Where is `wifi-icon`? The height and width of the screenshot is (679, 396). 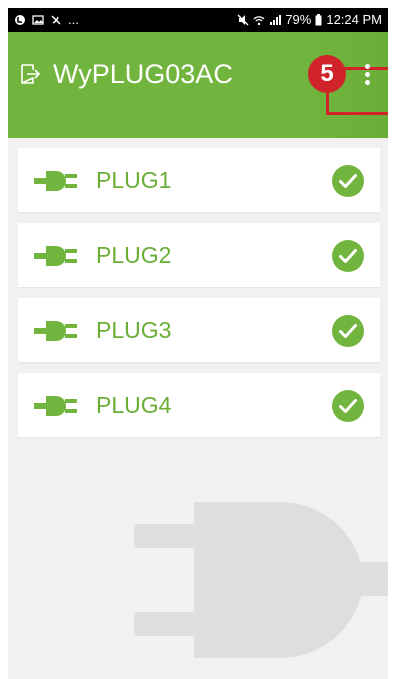
wifi-icon is located at coordinates (259, 21).